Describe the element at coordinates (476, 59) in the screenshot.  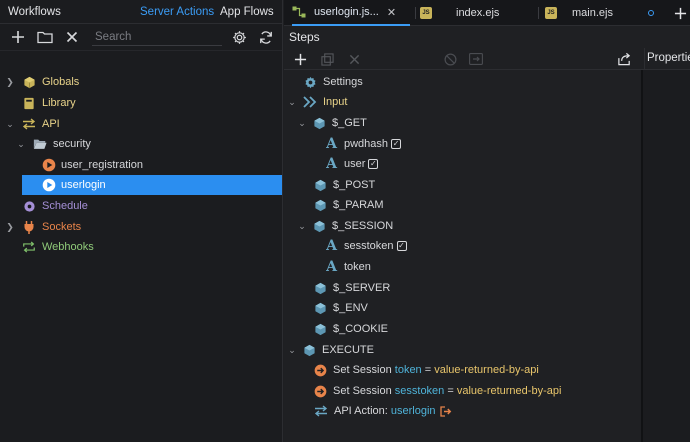
I see `move-icon` at that location.